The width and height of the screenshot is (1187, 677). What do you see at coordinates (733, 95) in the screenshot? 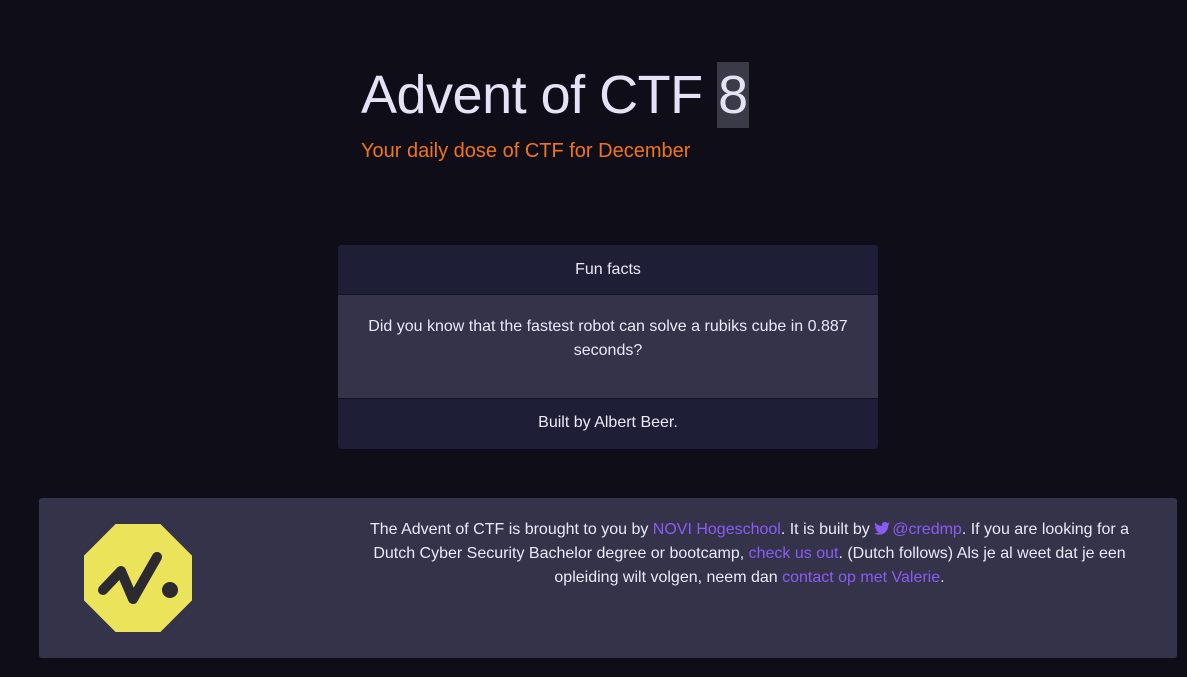
I see `day-number: 8` at bounding box center [733, 95].